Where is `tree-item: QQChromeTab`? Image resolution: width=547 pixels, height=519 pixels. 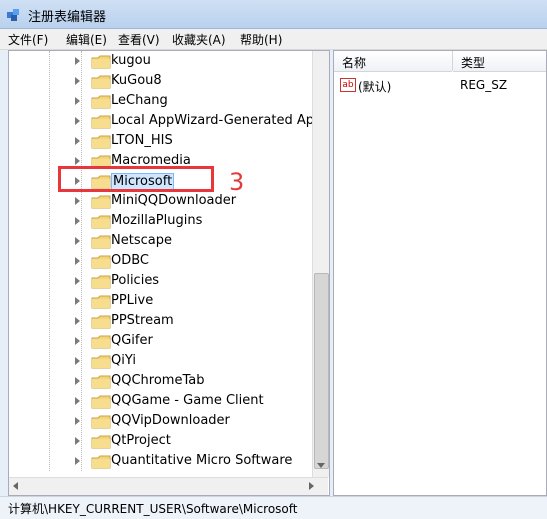
tree-item: QQChromeTab is located at coordinates (164, 381).